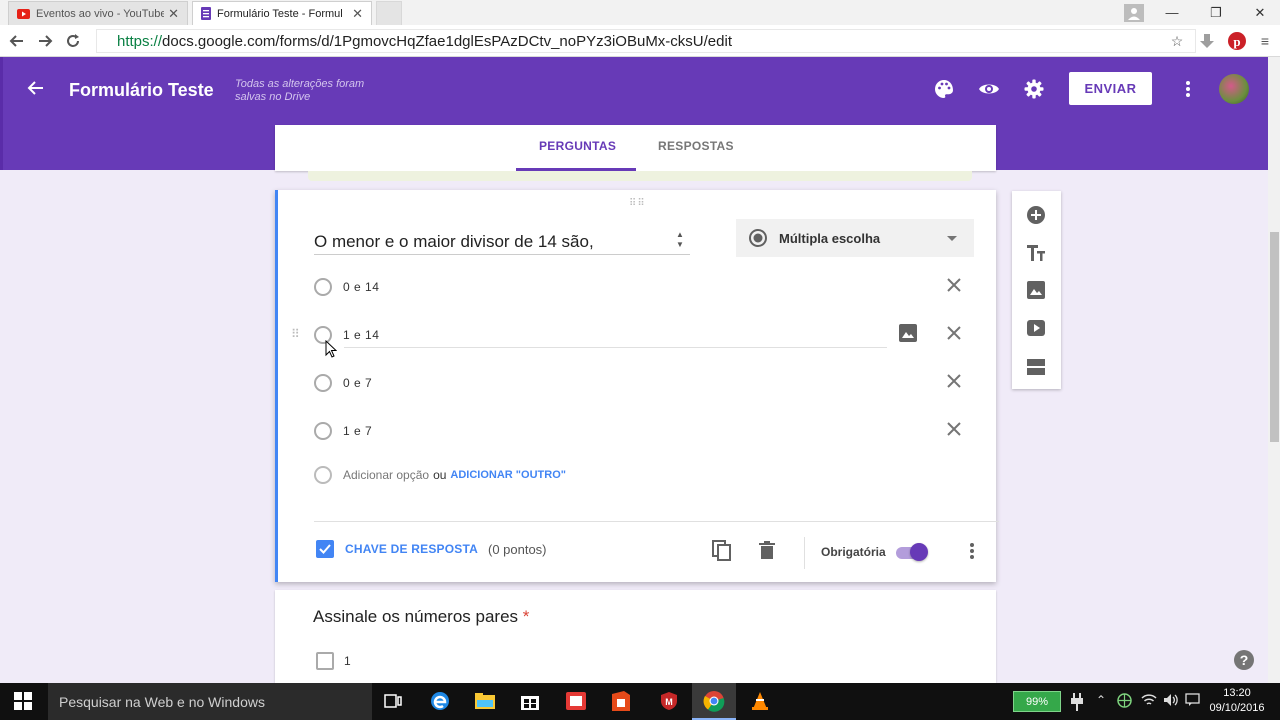 Image resolution: width=1280 pixels, height=720 pixels. Describe the element at coordinates (637, 203) in the screenshot. I see `drag-handle-icon: ⠿⠿` at that location.